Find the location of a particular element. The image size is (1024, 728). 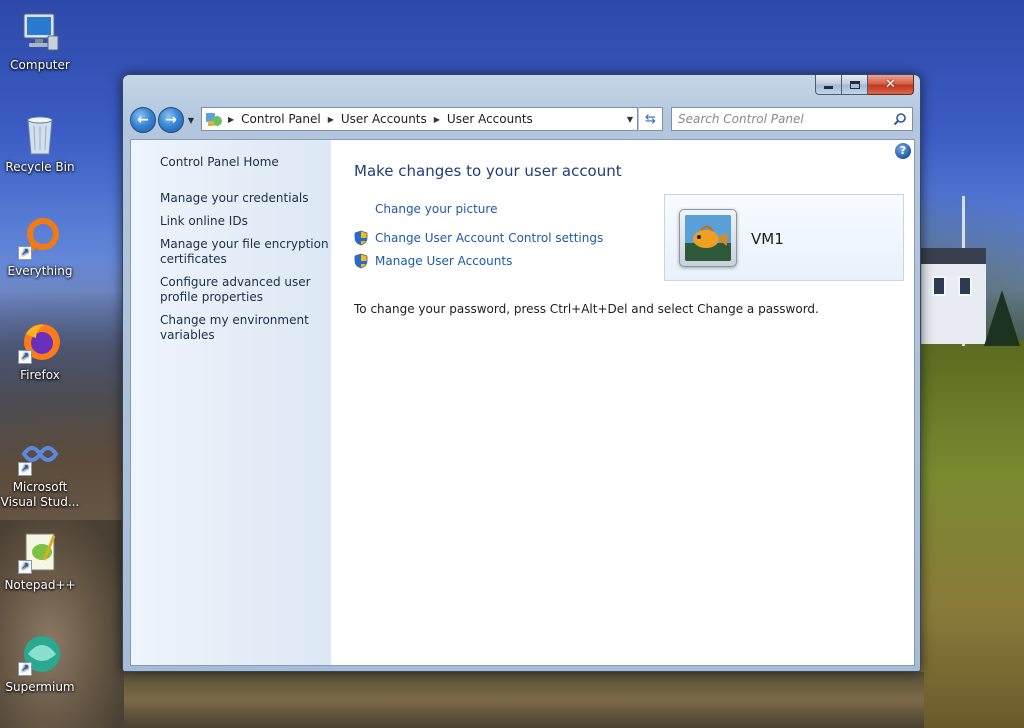

everything-icon: ↗ is located at coordinates (40, 238).